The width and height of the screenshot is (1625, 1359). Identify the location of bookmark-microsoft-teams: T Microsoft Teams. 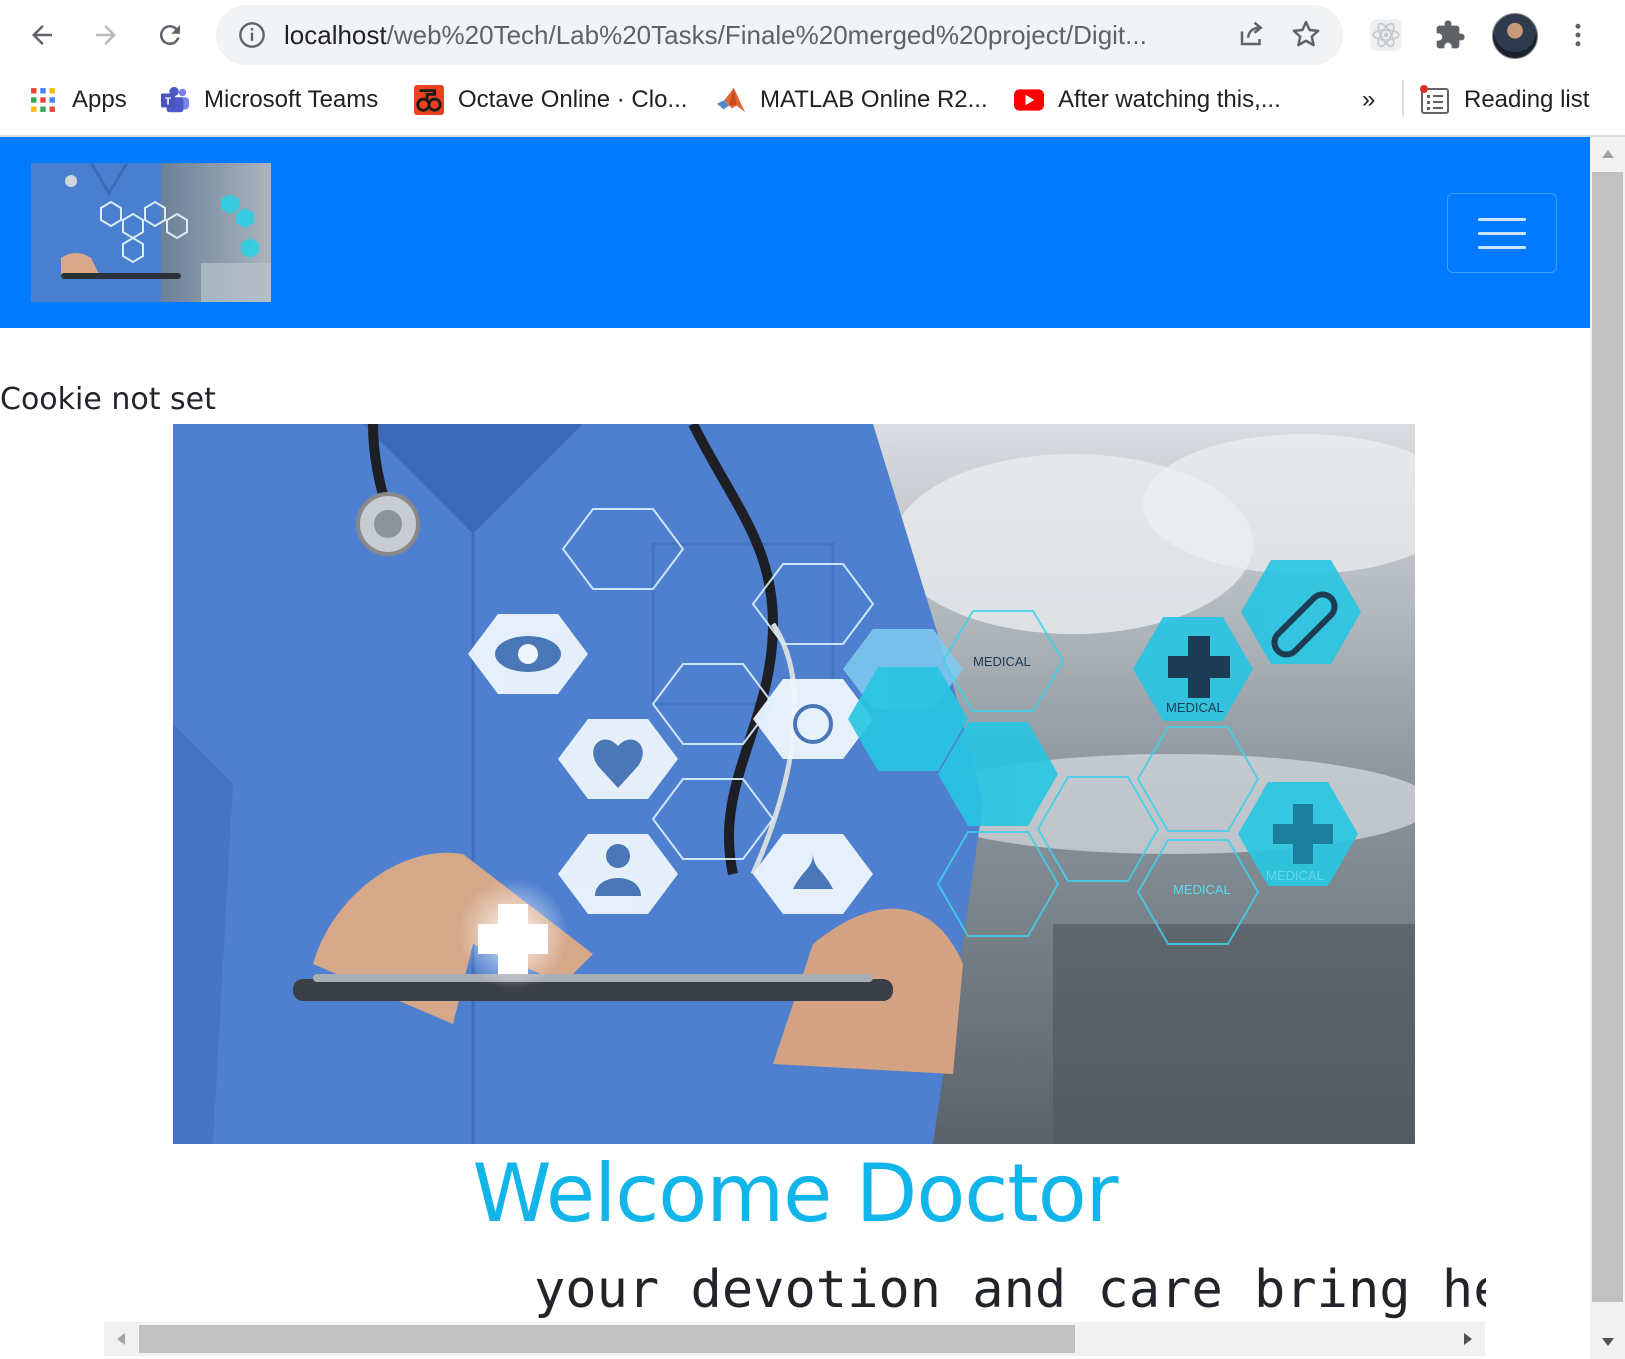
(269, 100).